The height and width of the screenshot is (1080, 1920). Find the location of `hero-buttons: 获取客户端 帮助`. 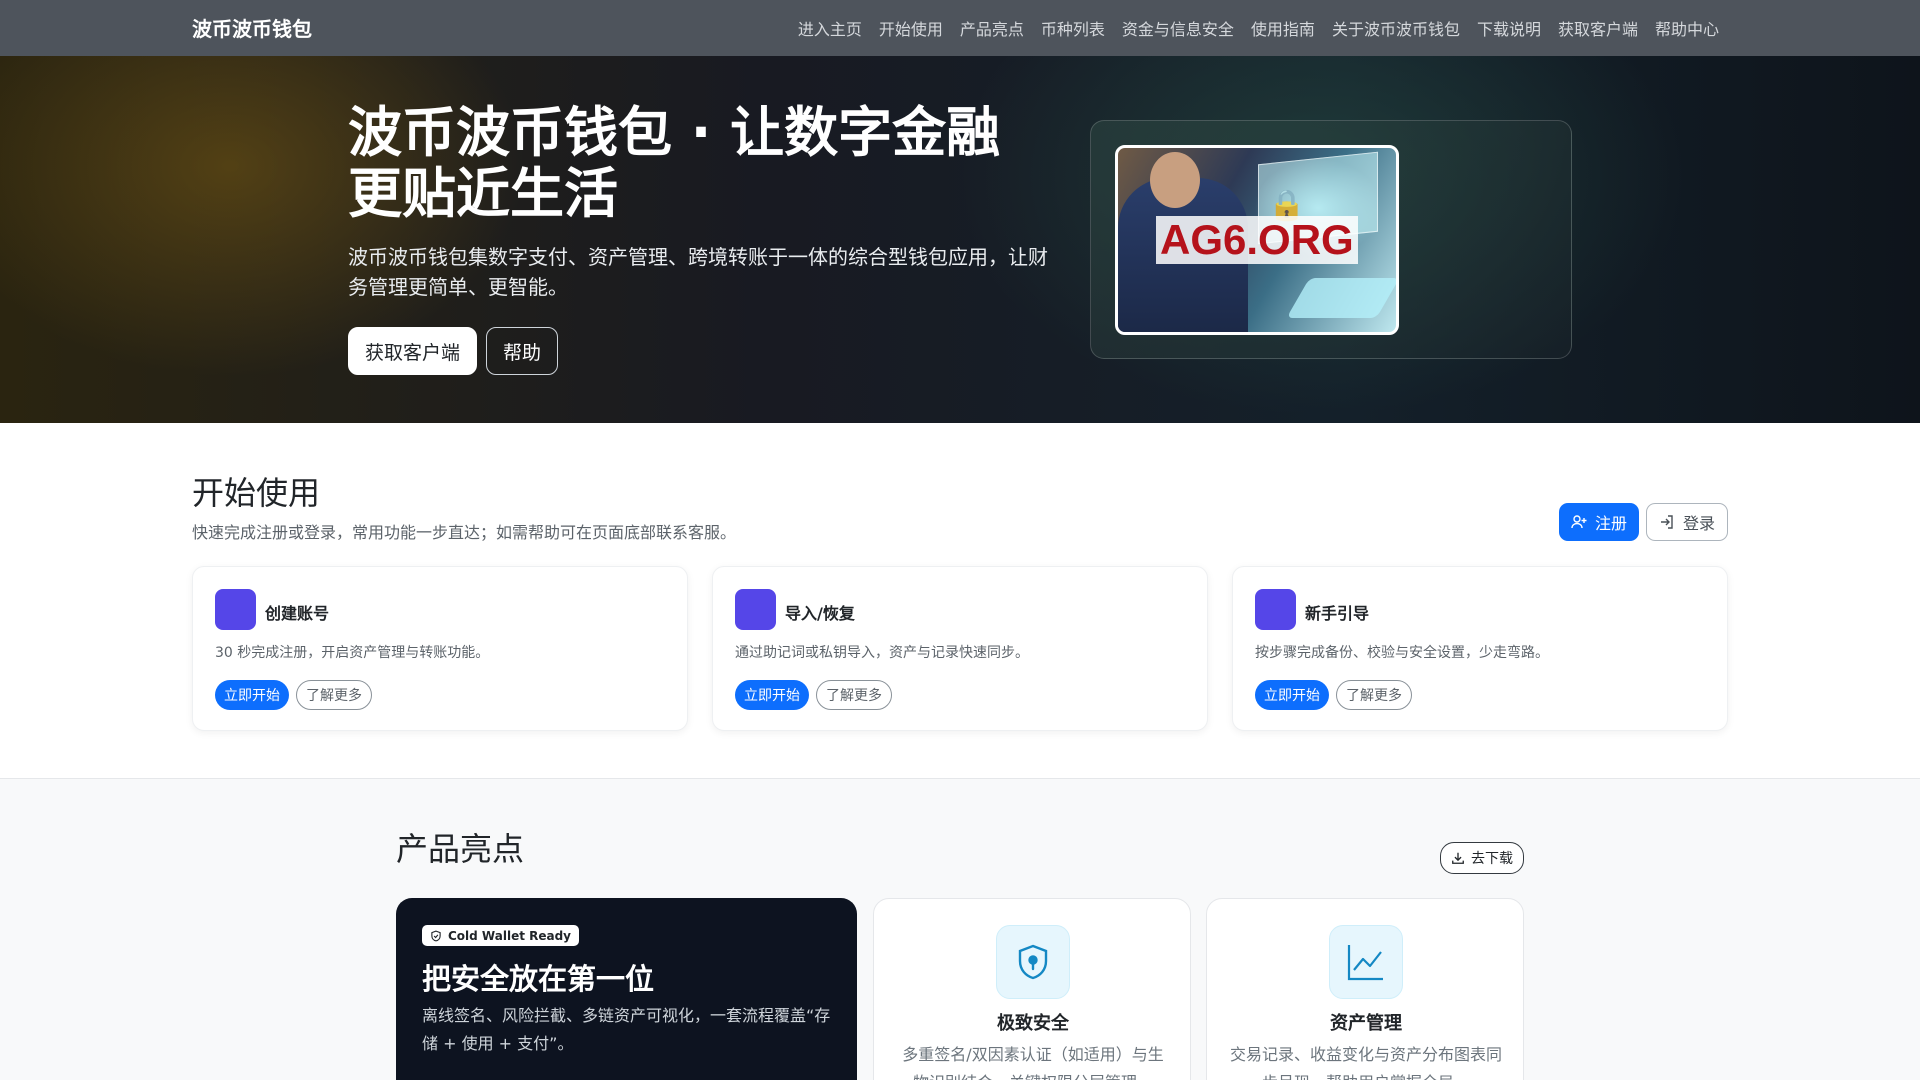

hero-buttons: 获取客户端 帮助 is located at coordinates (453, 351).